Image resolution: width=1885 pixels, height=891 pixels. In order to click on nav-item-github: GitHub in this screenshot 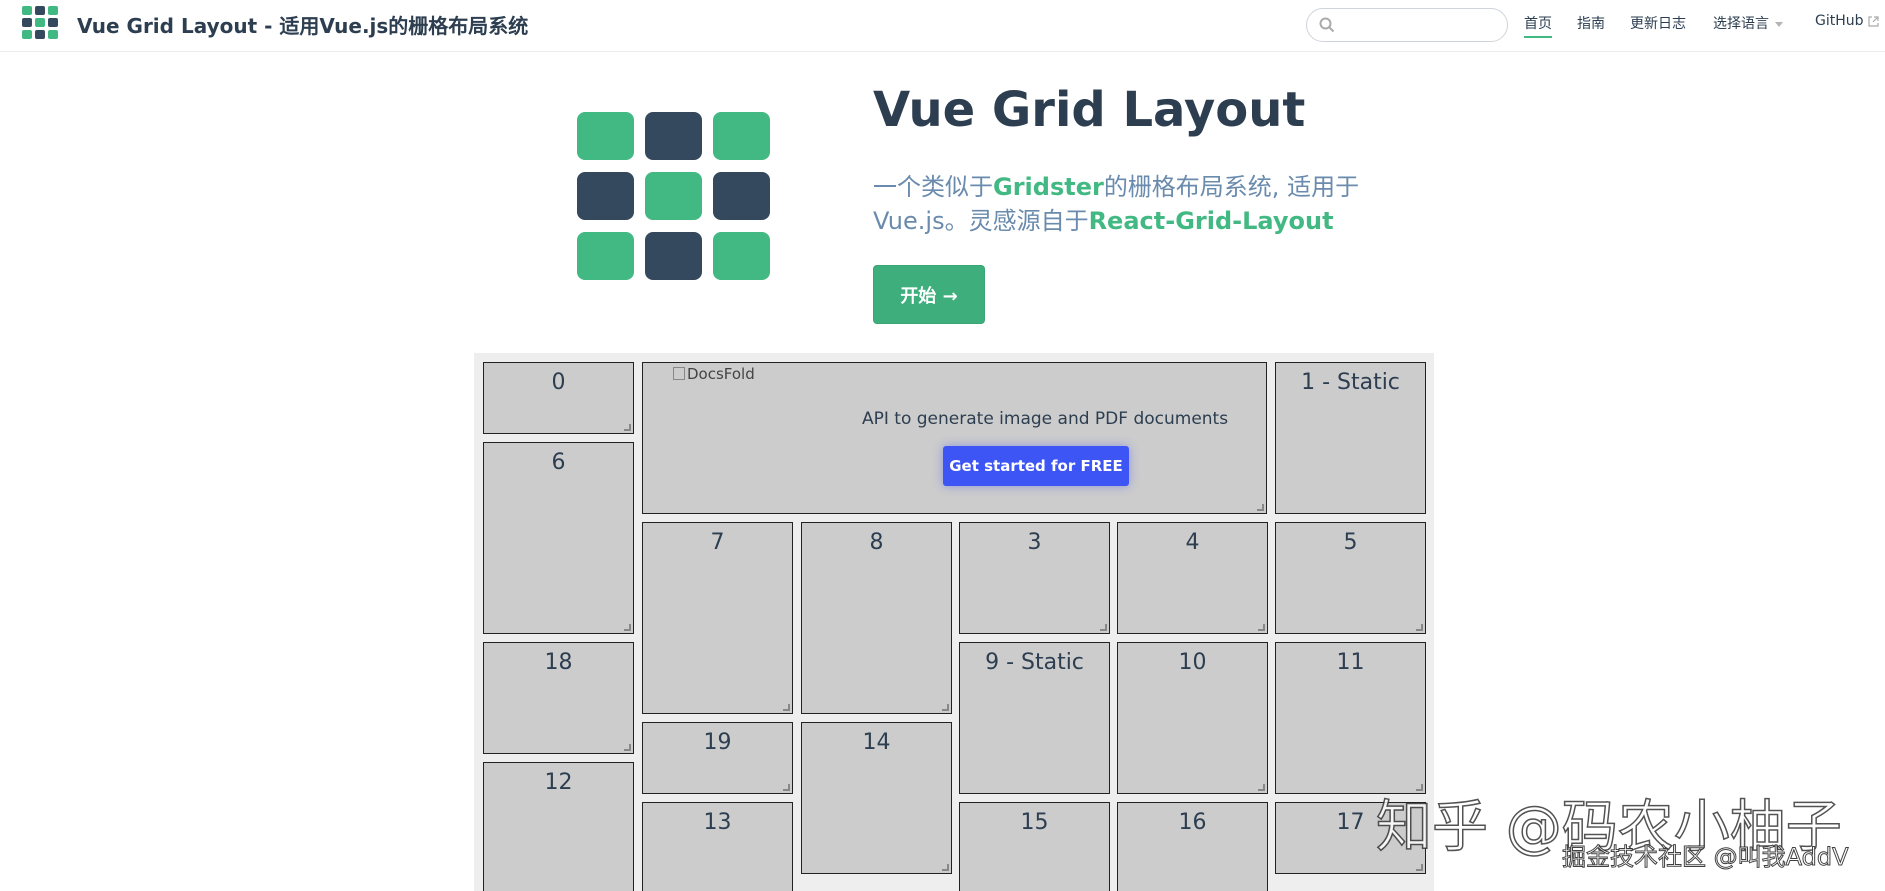, I will do `click(1847, 21)`.